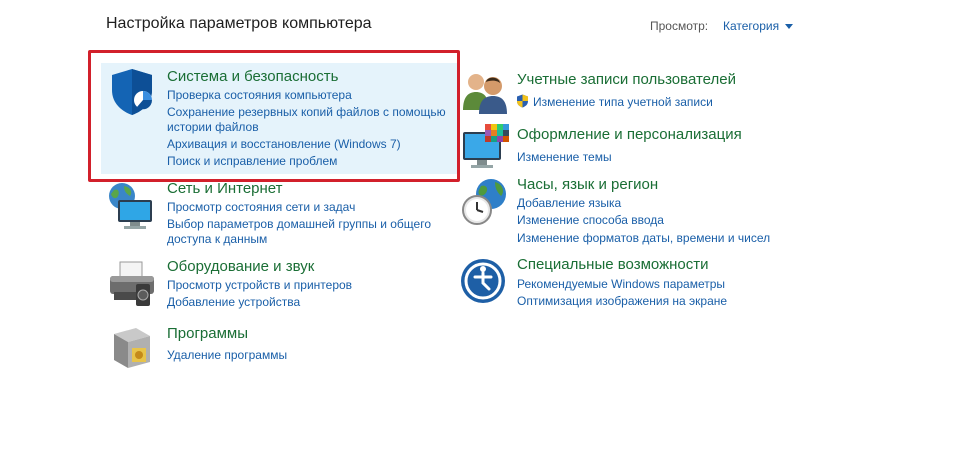 The height and width of the screenshot is (449, 972). I want to click on printer-icon, so click(132, 284).